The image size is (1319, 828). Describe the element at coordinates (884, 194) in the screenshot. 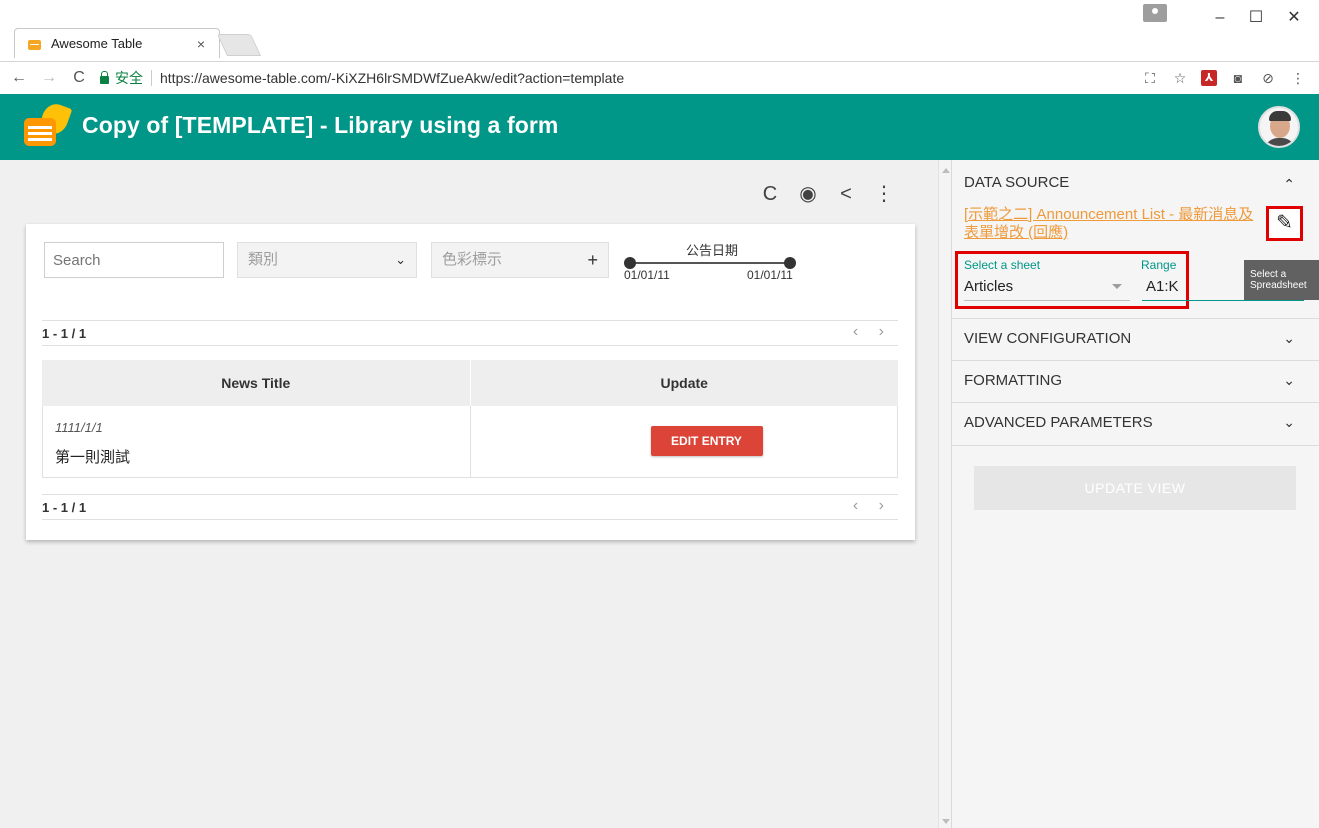

I see `more-options-icon: ⋮` at that location.